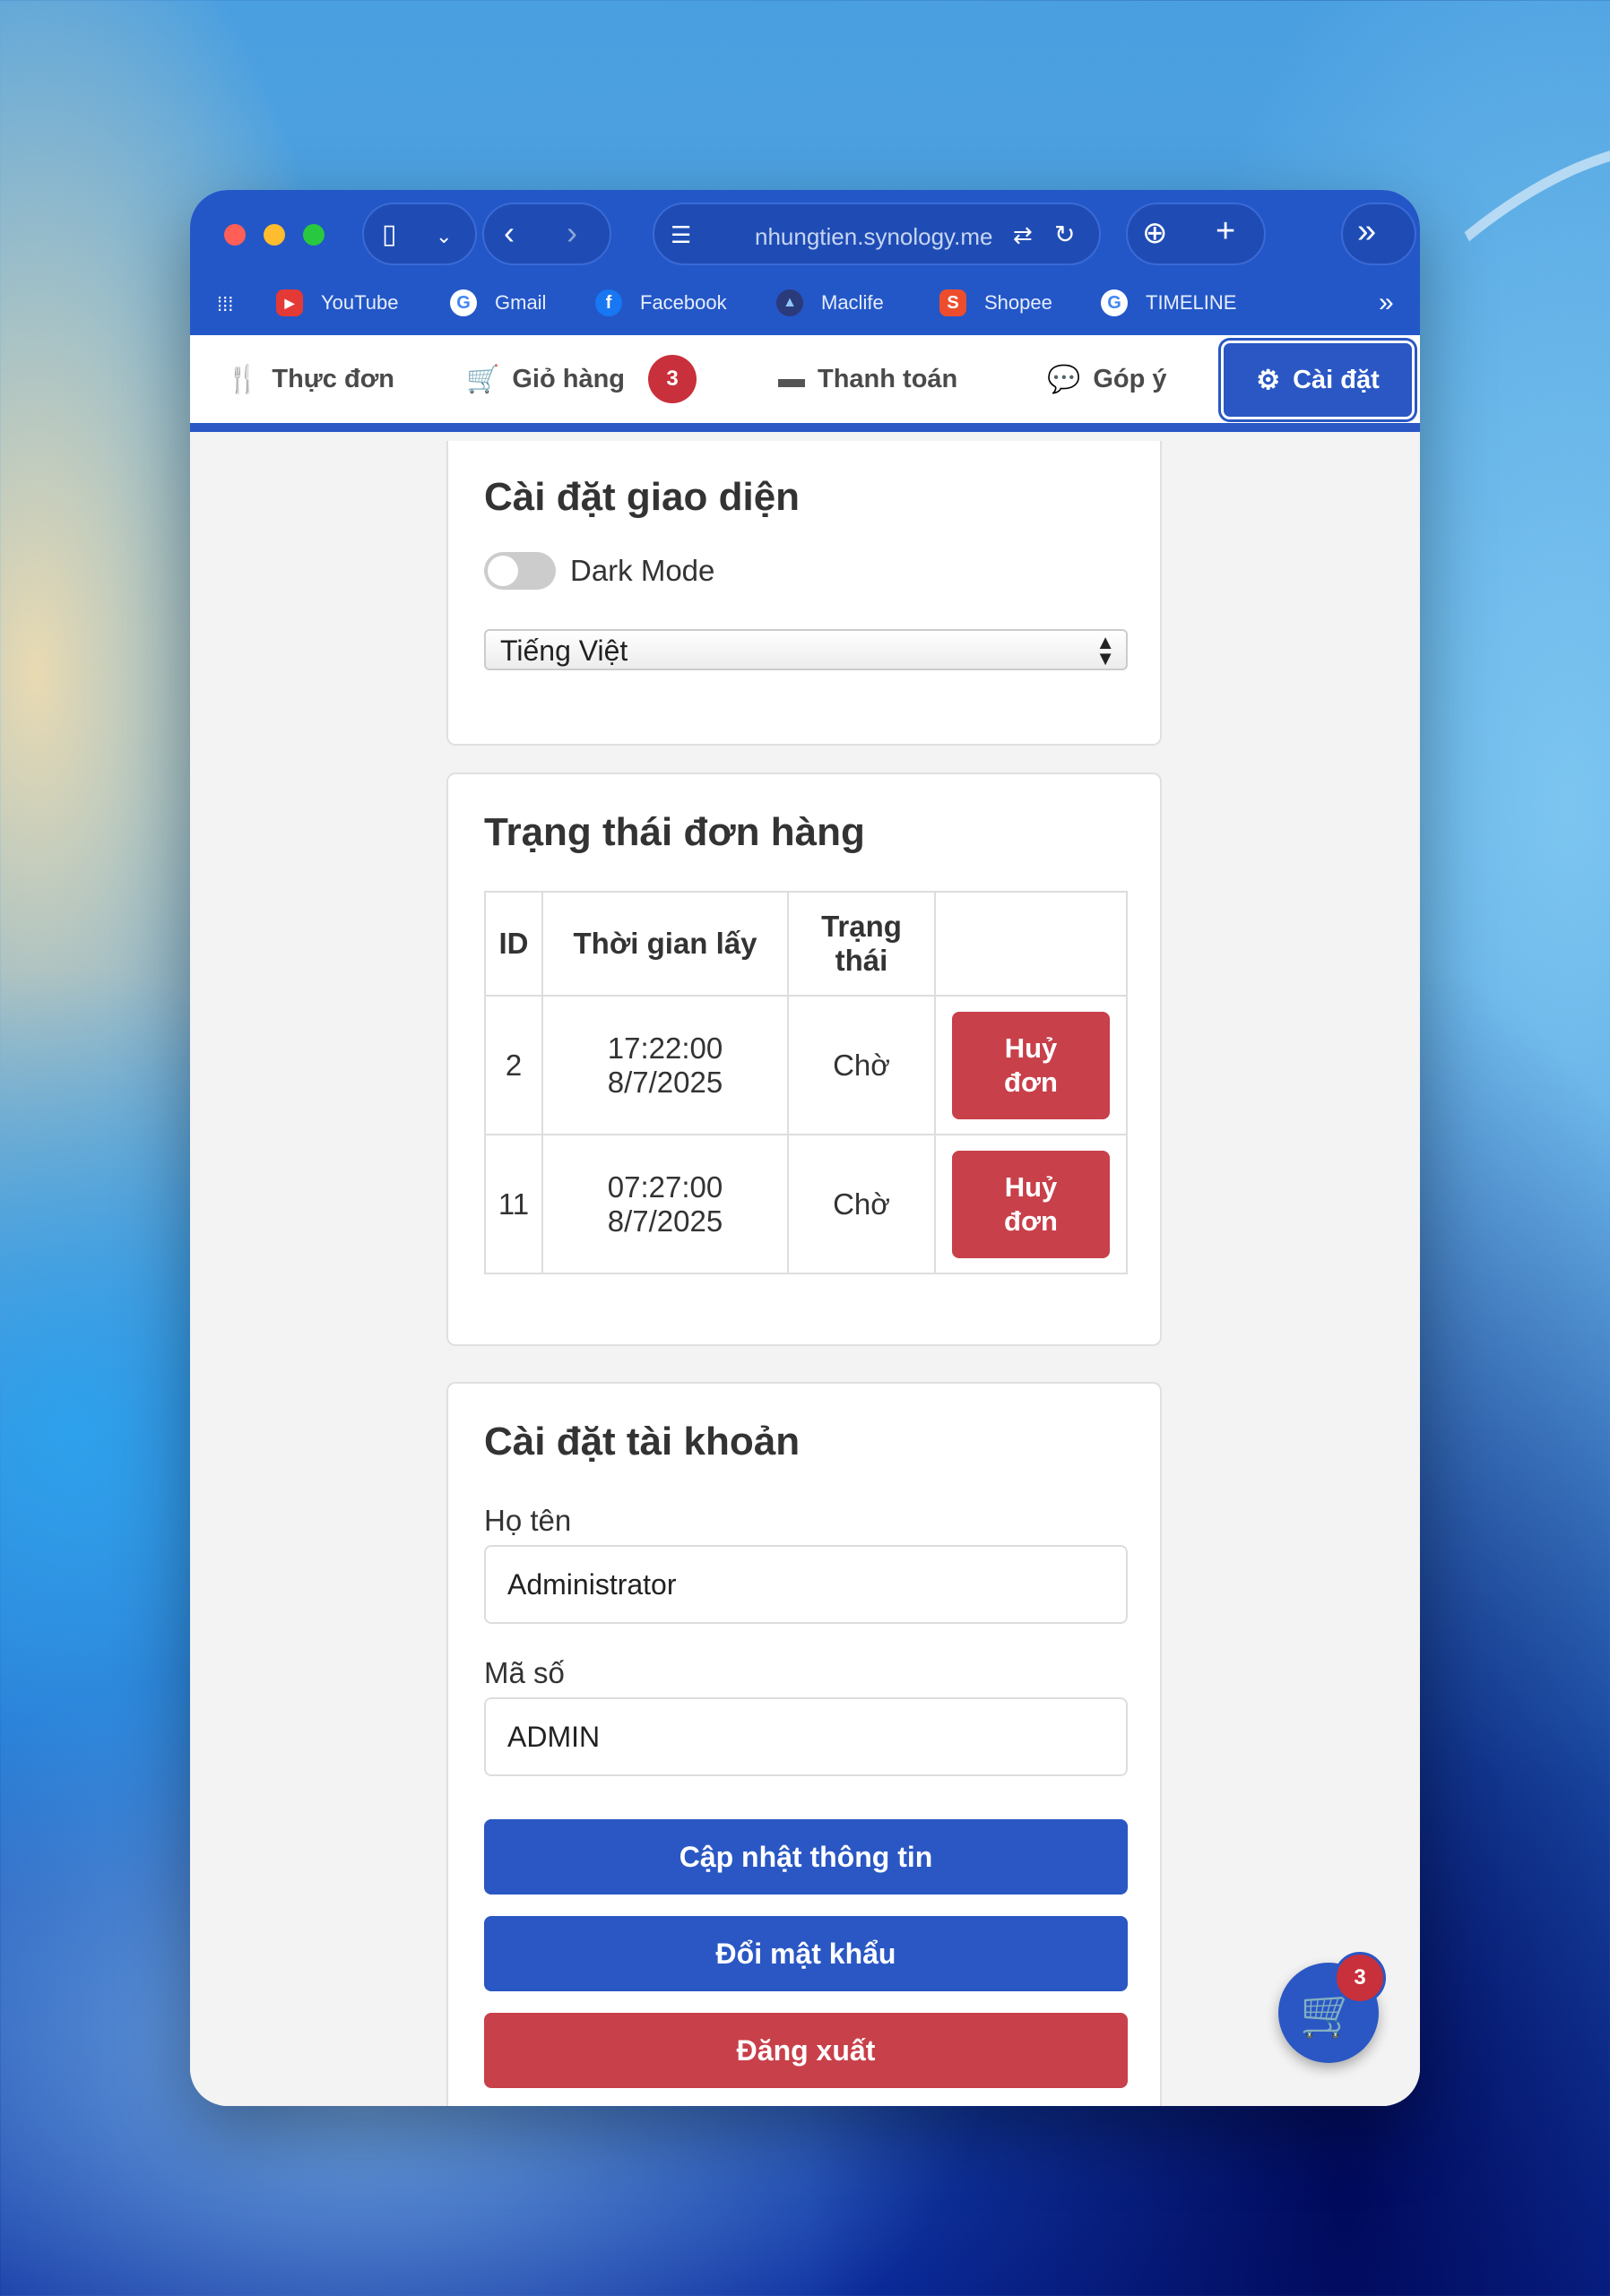 The height and width of the screenshot is (2296, 1610). Describe the element at coordinates (873, 237) in the screenshot. I see `url-text: nhungtien.synology.me` at that location.